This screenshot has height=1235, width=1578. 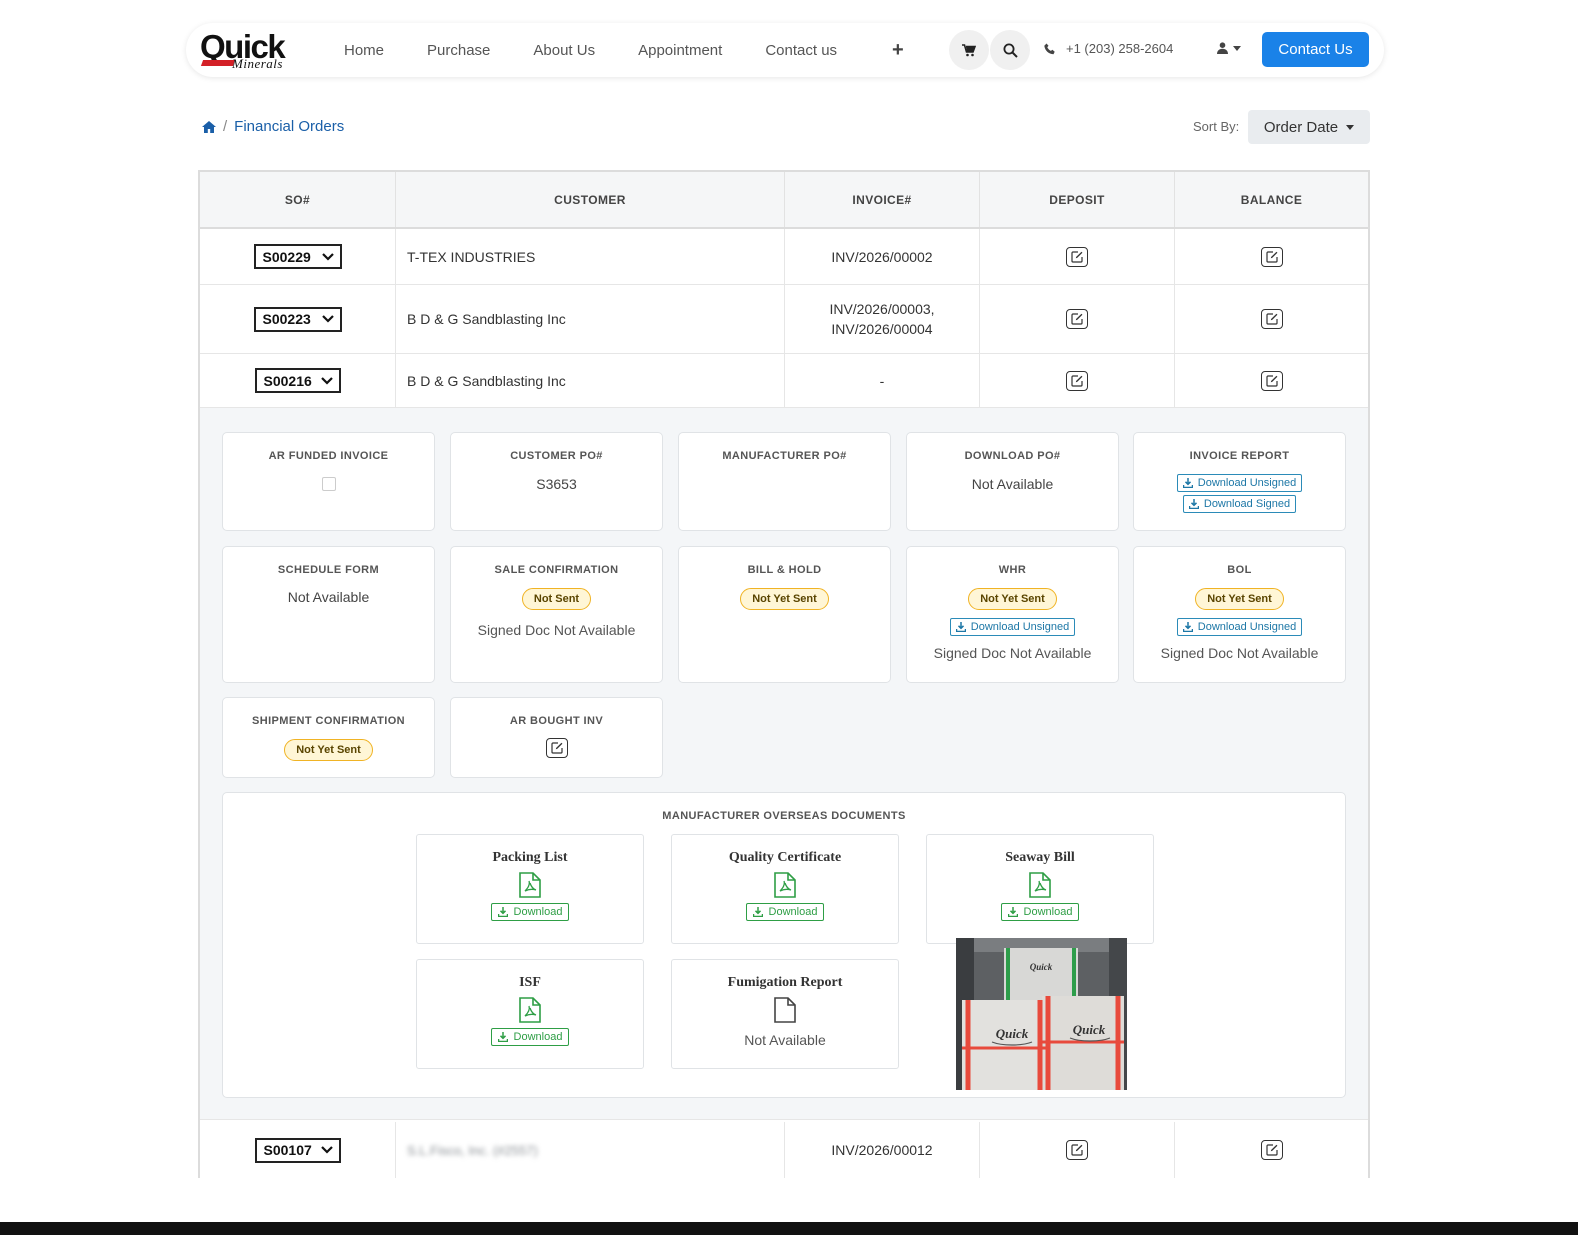 What do you see at coordinates (1271, 199) in the screenshot?
I see `header-balance: BALANCE` at bounding box center [1271, 199].